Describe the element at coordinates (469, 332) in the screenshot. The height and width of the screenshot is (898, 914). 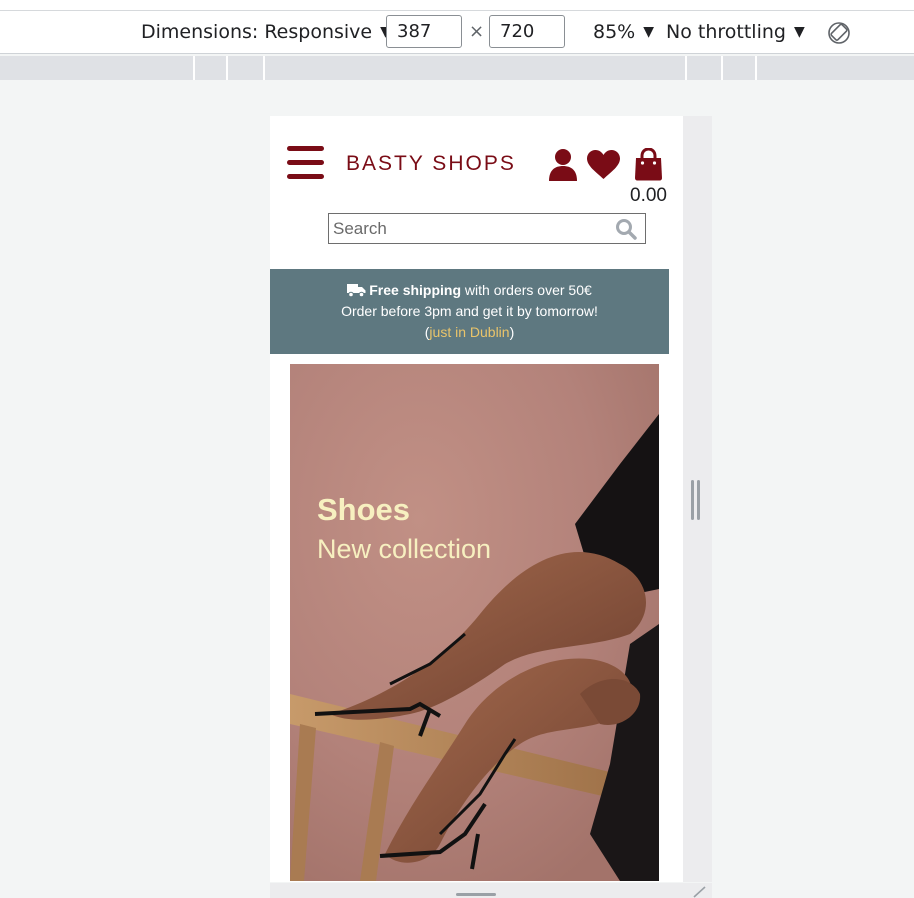
I see `dublin-link: just in Dublin` at that location.